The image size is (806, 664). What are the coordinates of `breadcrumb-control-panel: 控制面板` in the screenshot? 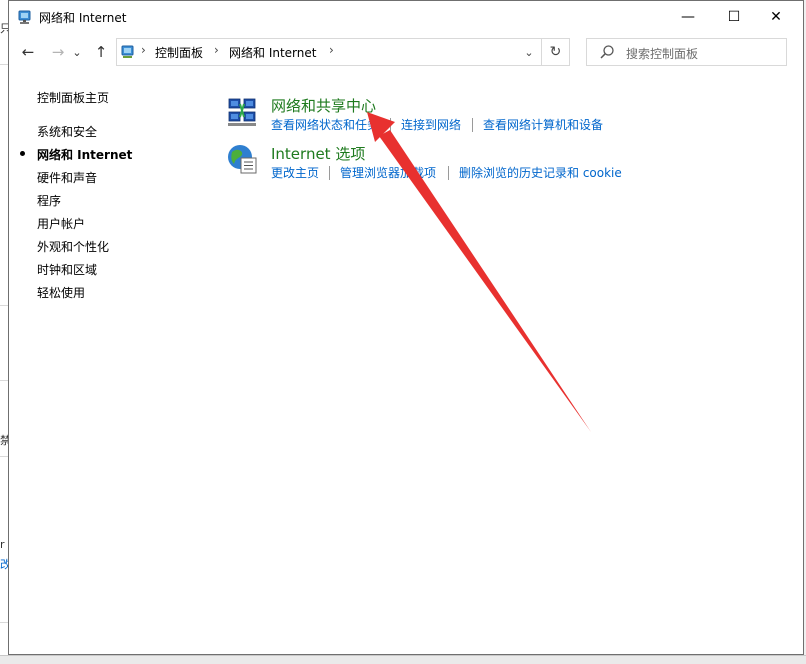 It's located at (179, 52).